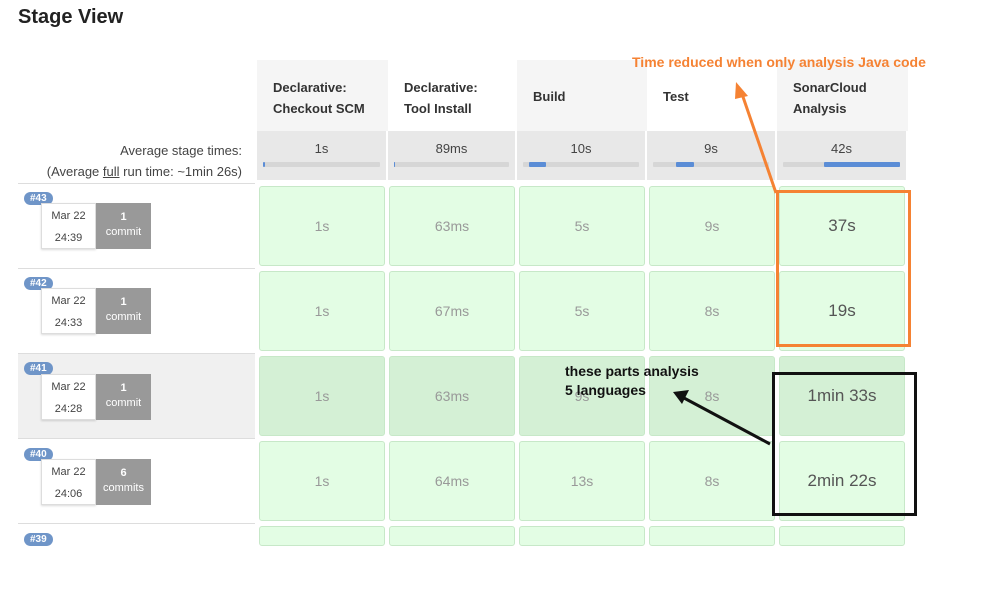 The height and width of the screenshot is (608, 999). What do you see at coordinates (727, 421) in the screenshot?
I see `black-arrow-line` at bounding box center [727, 421].